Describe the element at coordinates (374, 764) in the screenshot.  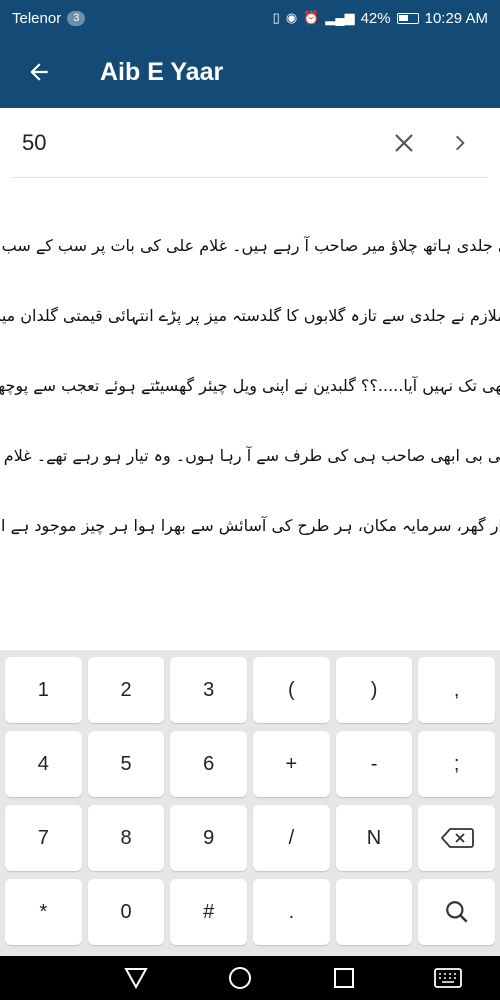
I see `key-minus: -` at that location.